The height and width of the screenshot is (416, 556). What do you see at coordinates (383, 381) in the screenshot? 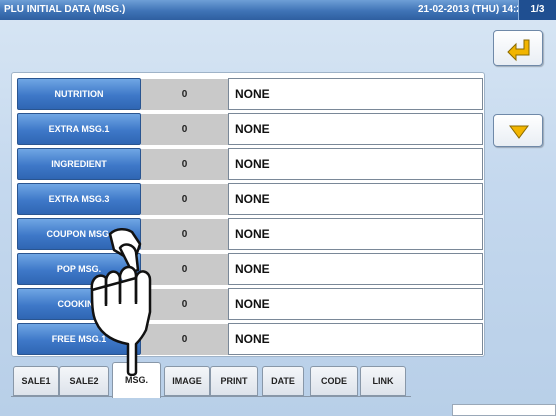
I see `tab-link: LINK` at bounding box center [383, 381].